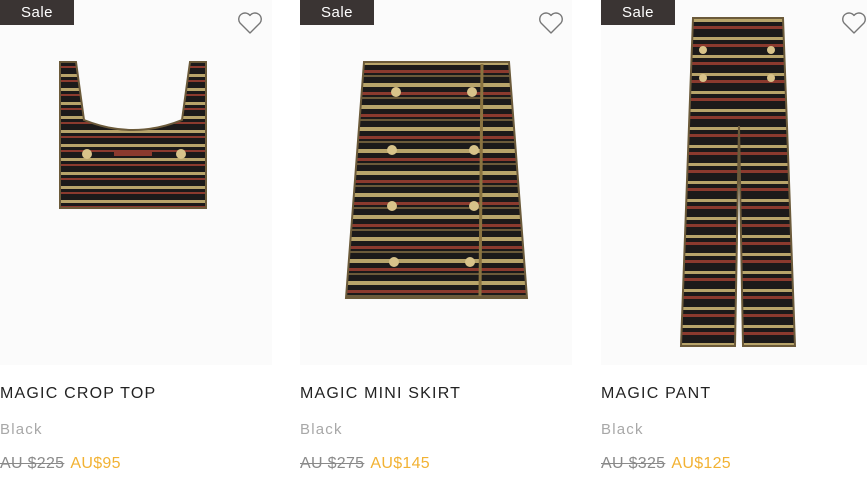 Image resolution: width=867 pixels, height=483 pixels. I want to click on product-price: AU $225 AU$95, so click(60, 464).